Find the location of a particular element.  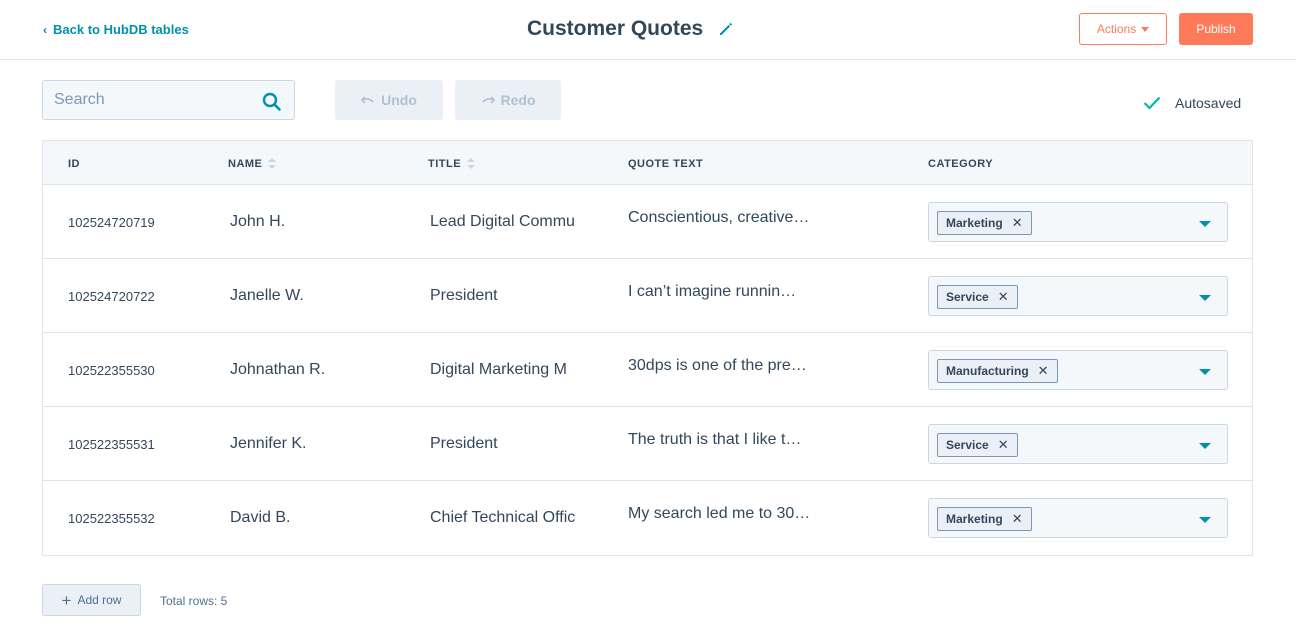

category-tag: Manufacturing ✕ is located at coordinates (997, 371).